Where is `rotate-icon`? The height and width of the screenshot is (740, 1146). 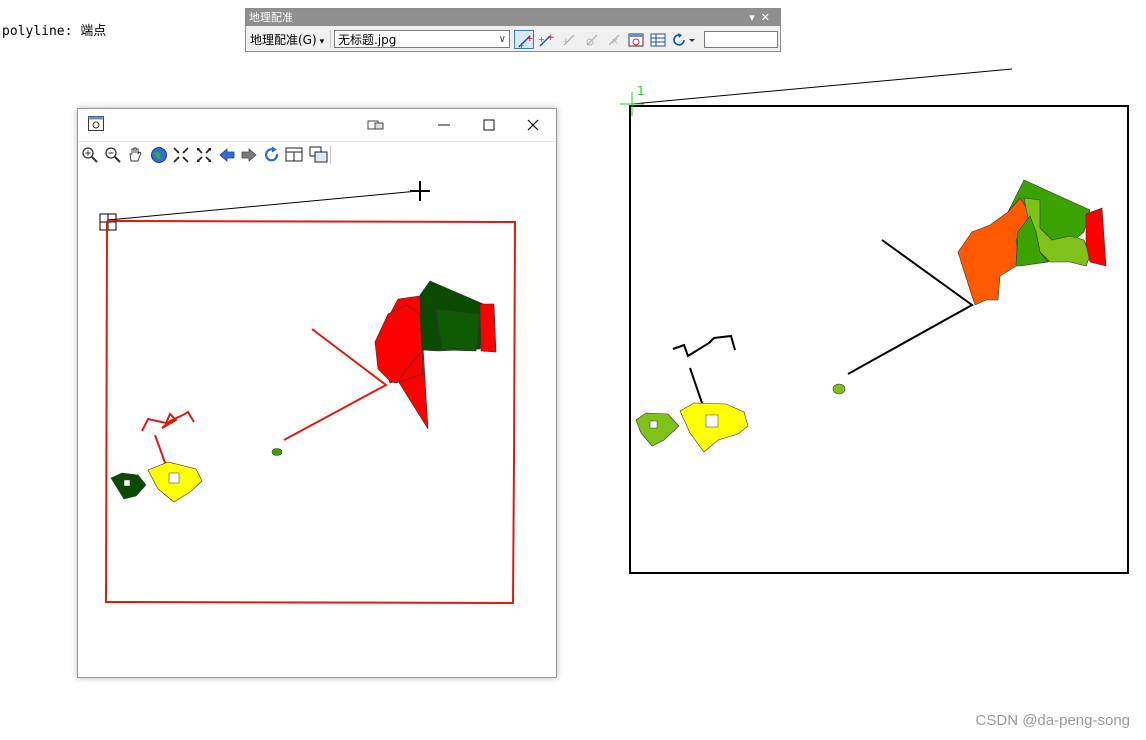
rotate-icon is located at coordinates (684, 39).